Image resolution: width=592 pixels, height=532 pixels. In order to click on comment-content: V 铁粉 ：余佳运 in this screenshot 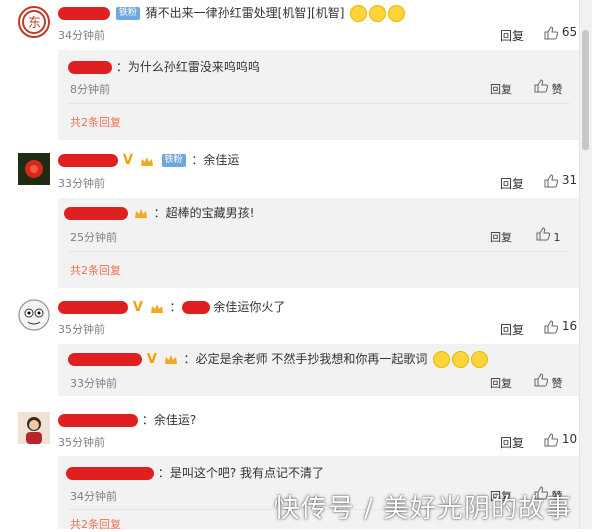, I will do `click(148, 160)`.